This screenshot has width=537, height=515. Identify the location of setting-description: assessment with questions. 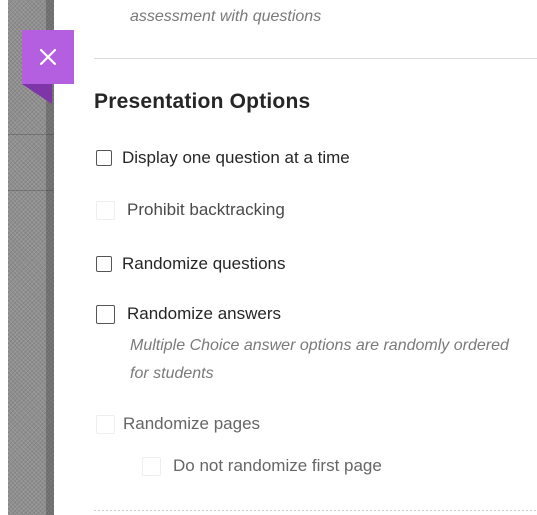
(226, 16).